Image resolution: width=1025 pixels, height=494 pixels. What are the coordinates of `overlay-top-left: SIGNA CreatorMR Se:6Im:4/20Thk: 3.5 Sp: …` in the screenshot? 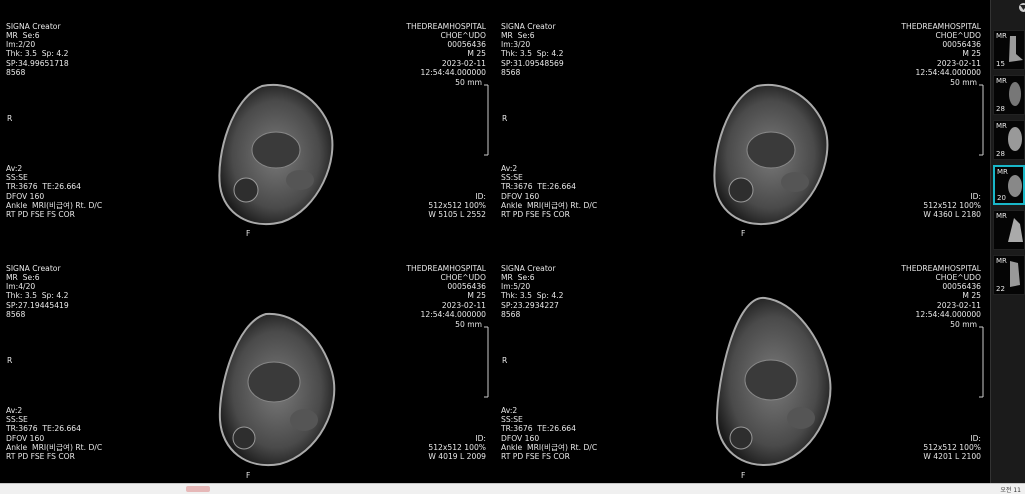 It's located at (37, 291).